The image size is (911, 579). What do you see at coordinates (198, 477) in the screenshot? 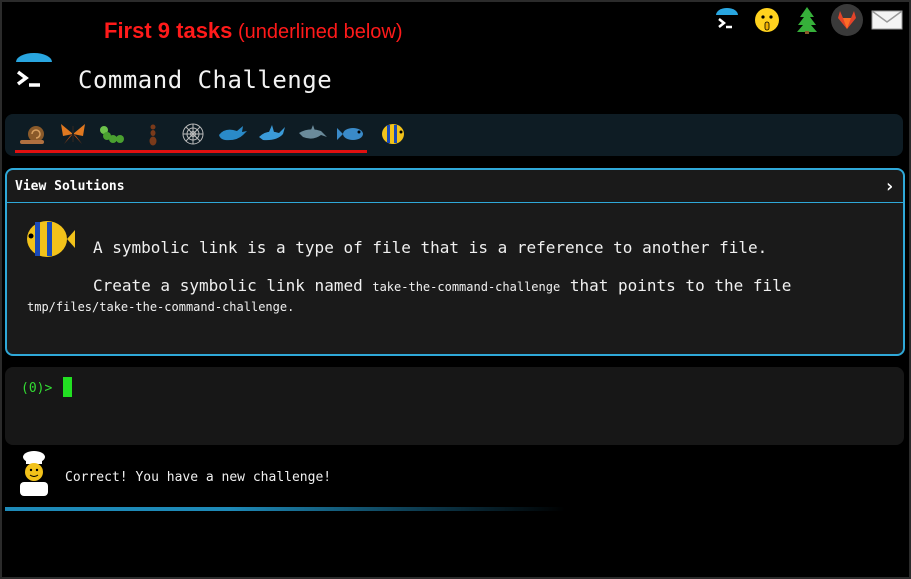
I see `status-message: Correct! You have a new challenge!` at bounding box center [198, 477].